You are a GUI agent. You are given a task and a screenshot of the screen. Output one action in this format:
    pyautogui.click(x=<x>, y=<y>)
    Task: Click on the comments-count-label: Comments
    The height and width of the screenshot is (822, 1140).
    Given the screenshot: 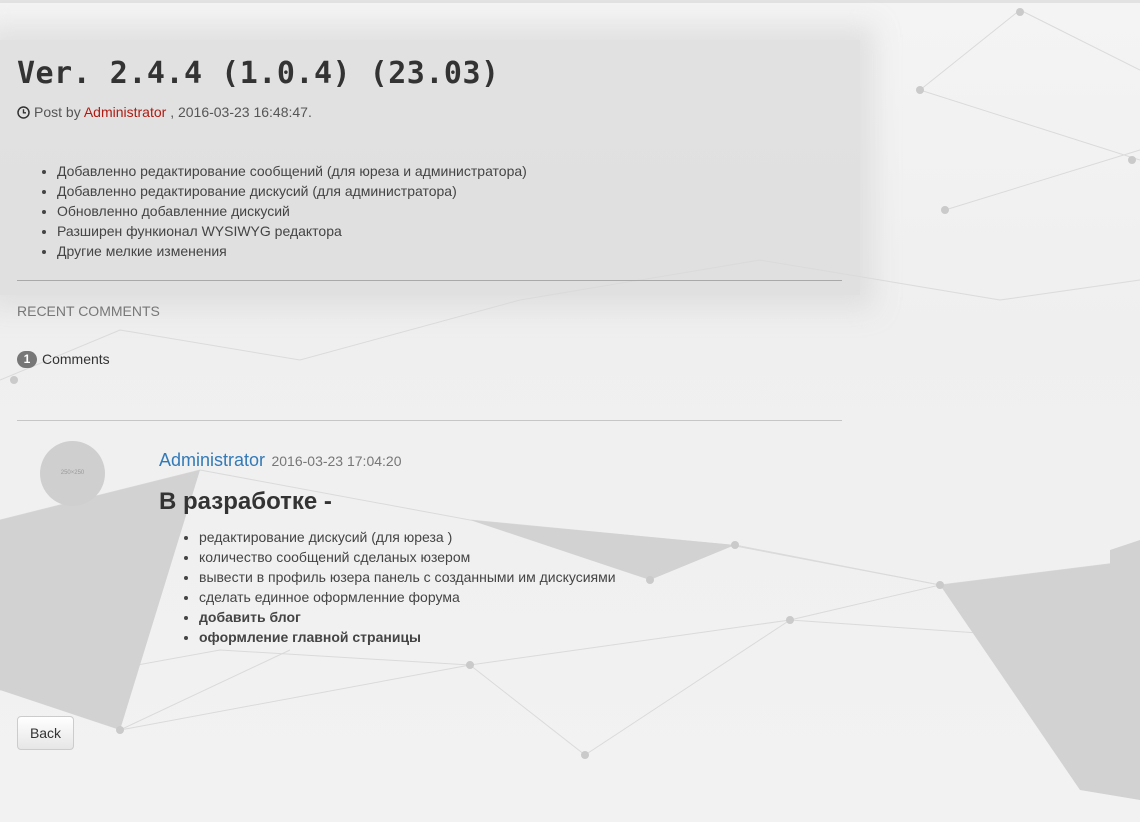 What is the action you would take?
    pyautogui.click(x=76, y=359)
    